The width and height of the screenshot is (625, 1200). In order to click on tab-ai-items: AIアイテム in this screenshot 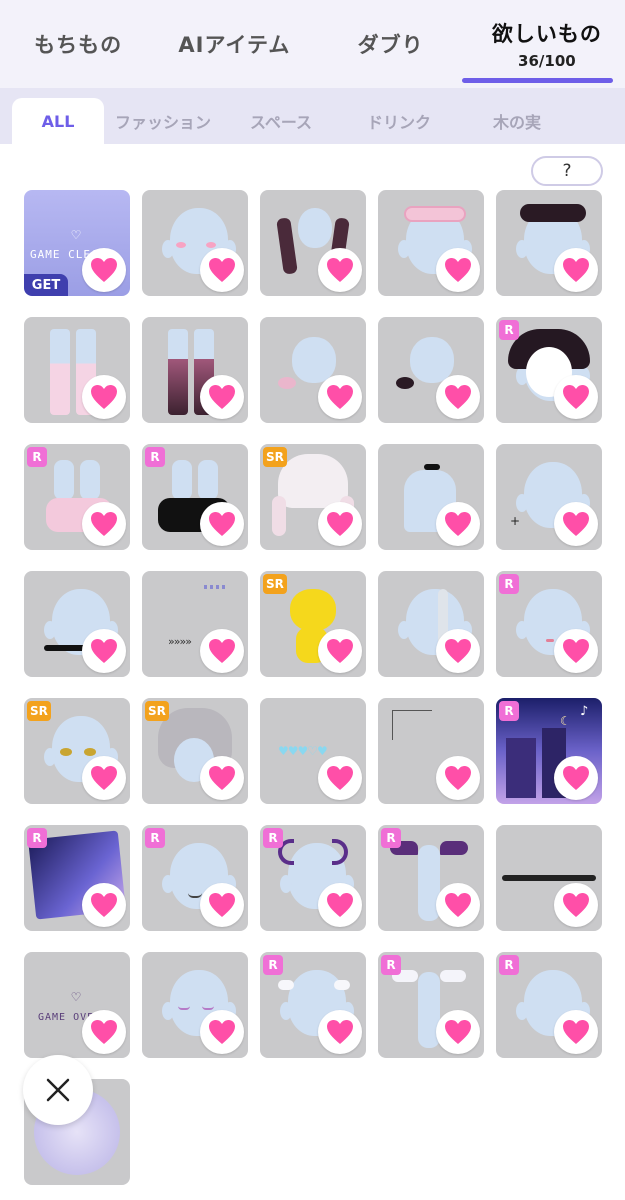, I will do `click(234, 44)`.